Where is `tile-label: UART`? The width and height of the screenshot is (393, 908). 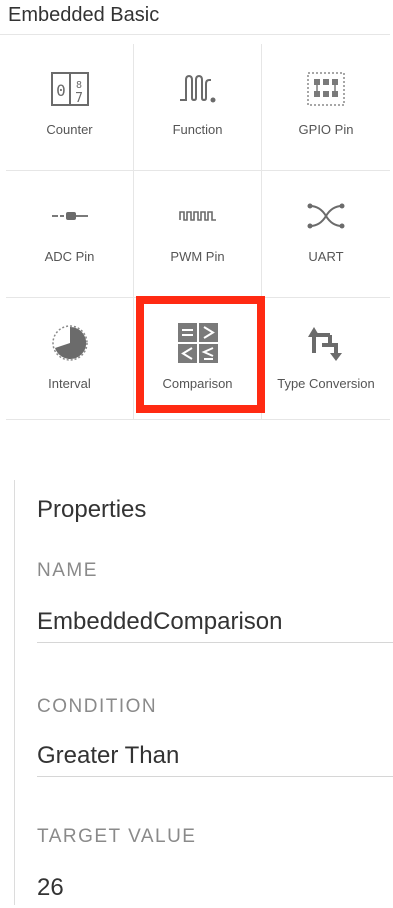
tile-label: UART is located at coordinates (326, 256).